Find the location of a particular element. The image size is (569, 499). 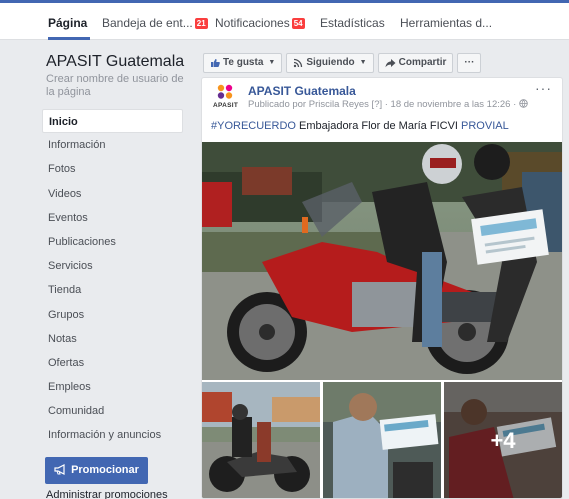

more-actions-button: ··· is located at coordinates (469, 63).